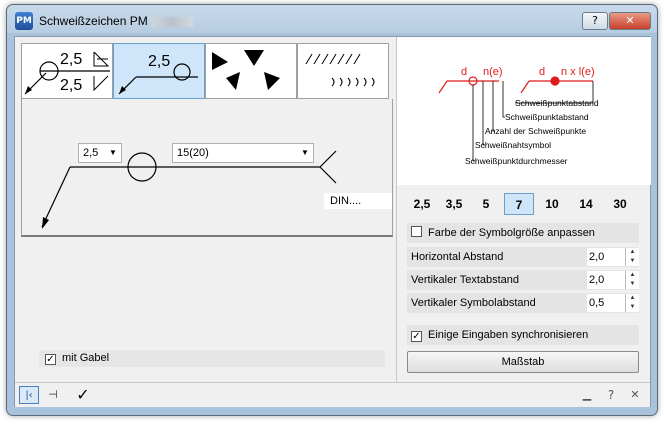 This screenshot has height=424, width=664. Describe the element at coordinates (595, 21) in the screenshot. I see `help-button: ?` at that location.